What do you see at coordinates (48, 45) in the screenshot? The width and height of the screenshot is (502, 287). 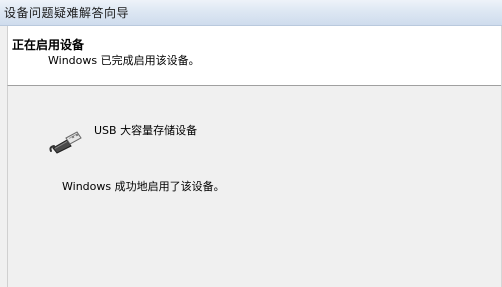 I see `page-title: 正在启用设备` at bounding box center [48, 45].